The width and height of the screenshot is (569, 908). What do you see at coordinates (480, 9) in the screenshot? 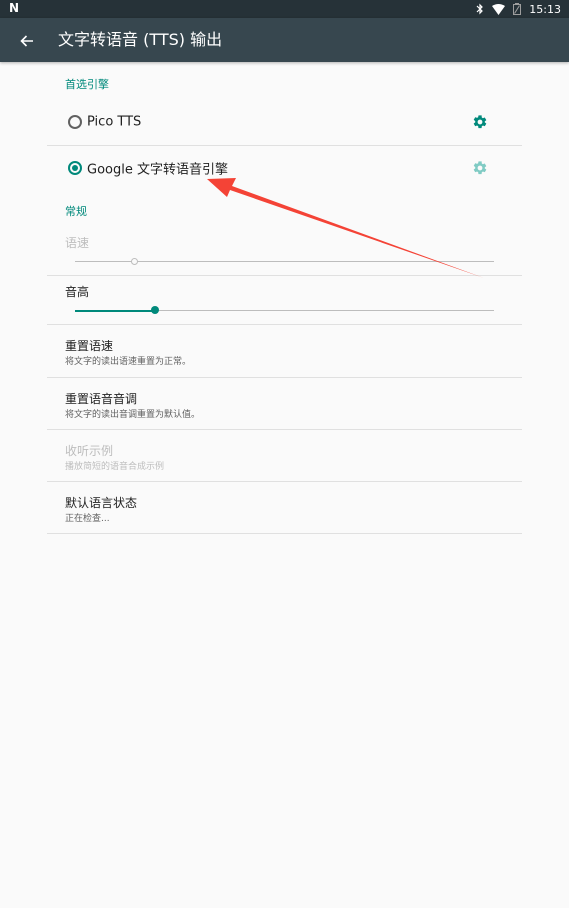
I see `bluetooth-icon` at bounding box center [480, 9].